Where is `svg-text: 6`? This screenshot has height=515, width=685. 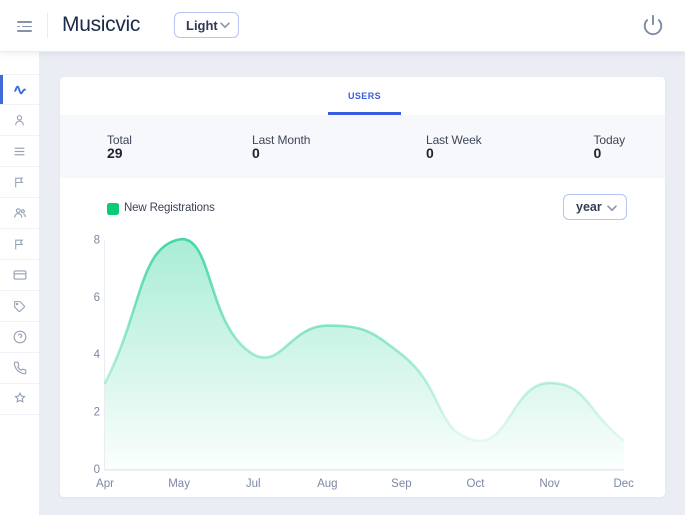
svg-text: 6 is located at coordinates (97, 298).